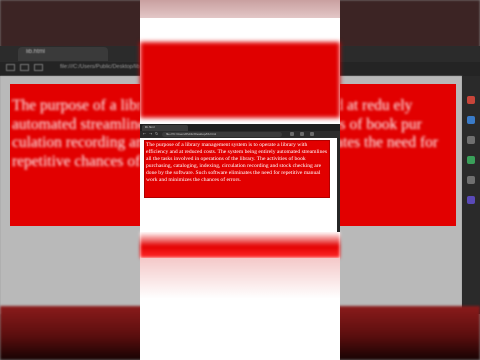 The image size is (480, 360). What do you see at coordinates (302, 134) in the screenshot?
I see `profile-icon` at bounding box center [302, 134].